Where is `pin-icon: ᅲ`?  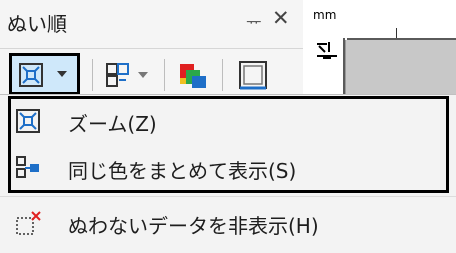 pin-icon: ᅲ is located at coordinates (254, 20).